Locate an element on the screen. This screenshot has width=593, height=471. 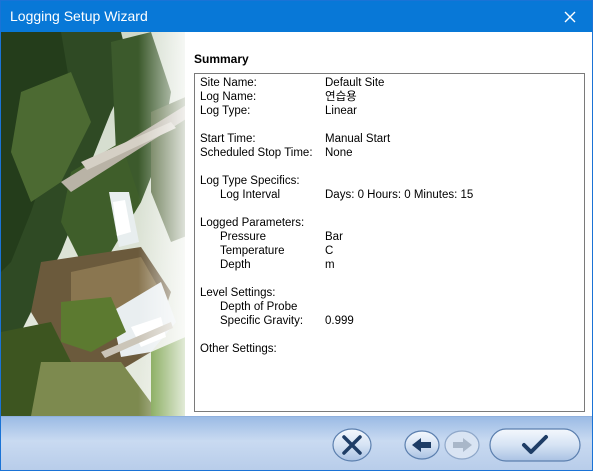
window-title: Logging Setup Wizard is located at coordinates (79, 16).